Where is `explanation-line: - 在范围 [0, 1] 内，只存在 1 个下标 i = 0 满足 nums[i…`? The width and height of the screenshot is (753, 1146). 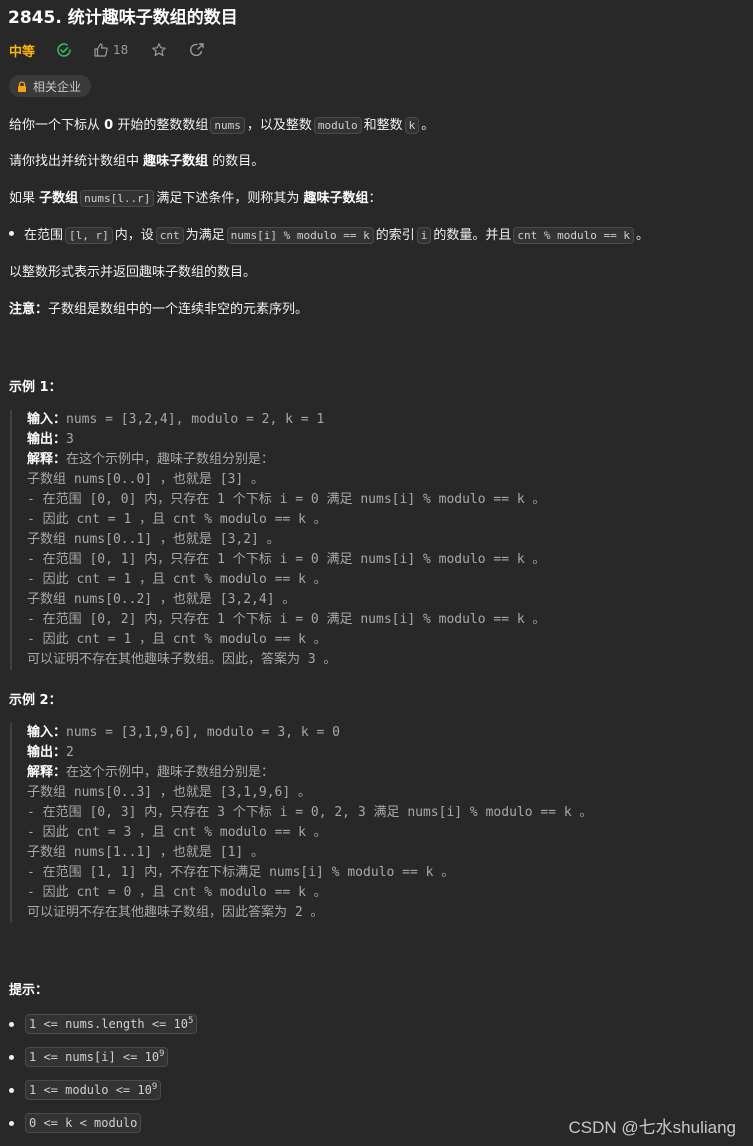
explanation-line: - 在范围 [0, 1] 内，只存在 1 个下标 i = 0 满足 nums[i… is located at coordinates (286, 559).